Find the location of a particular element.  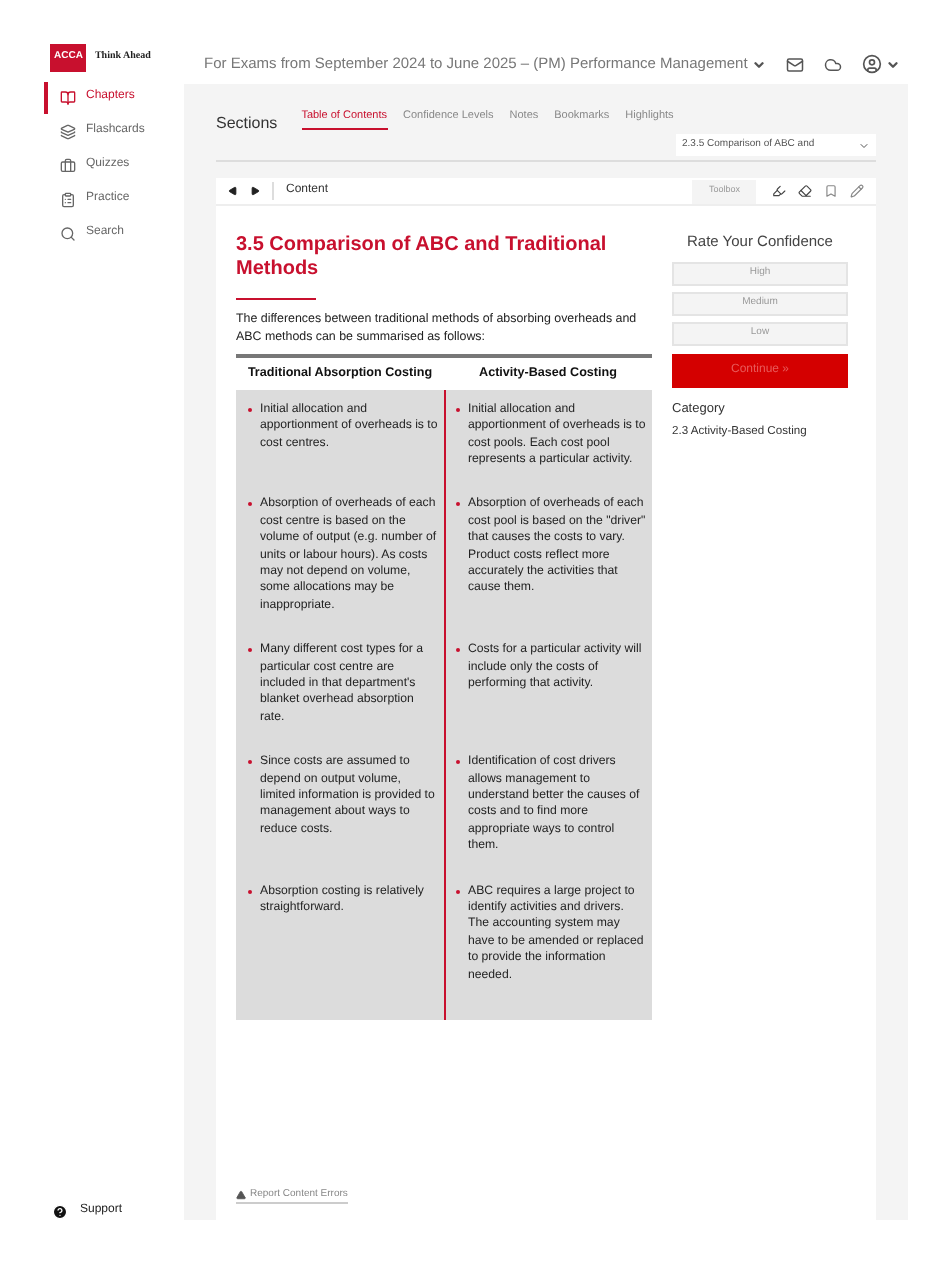

cloud-icon is located at coordinates (833, 64).